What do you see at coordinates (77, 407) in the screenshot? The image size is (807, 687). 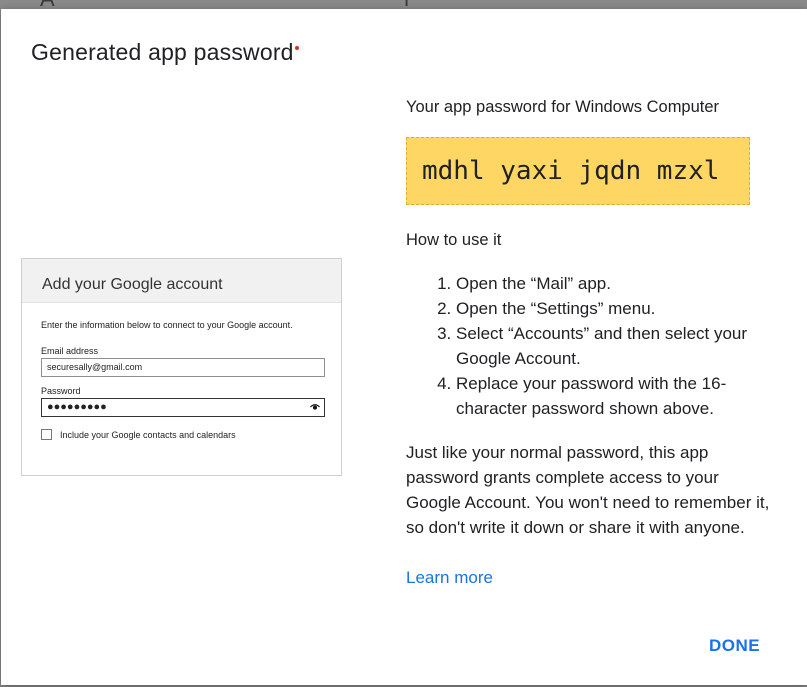 I see `illustration-password-mask: ●●●●●●●●●` at bounding box center [77, 407].